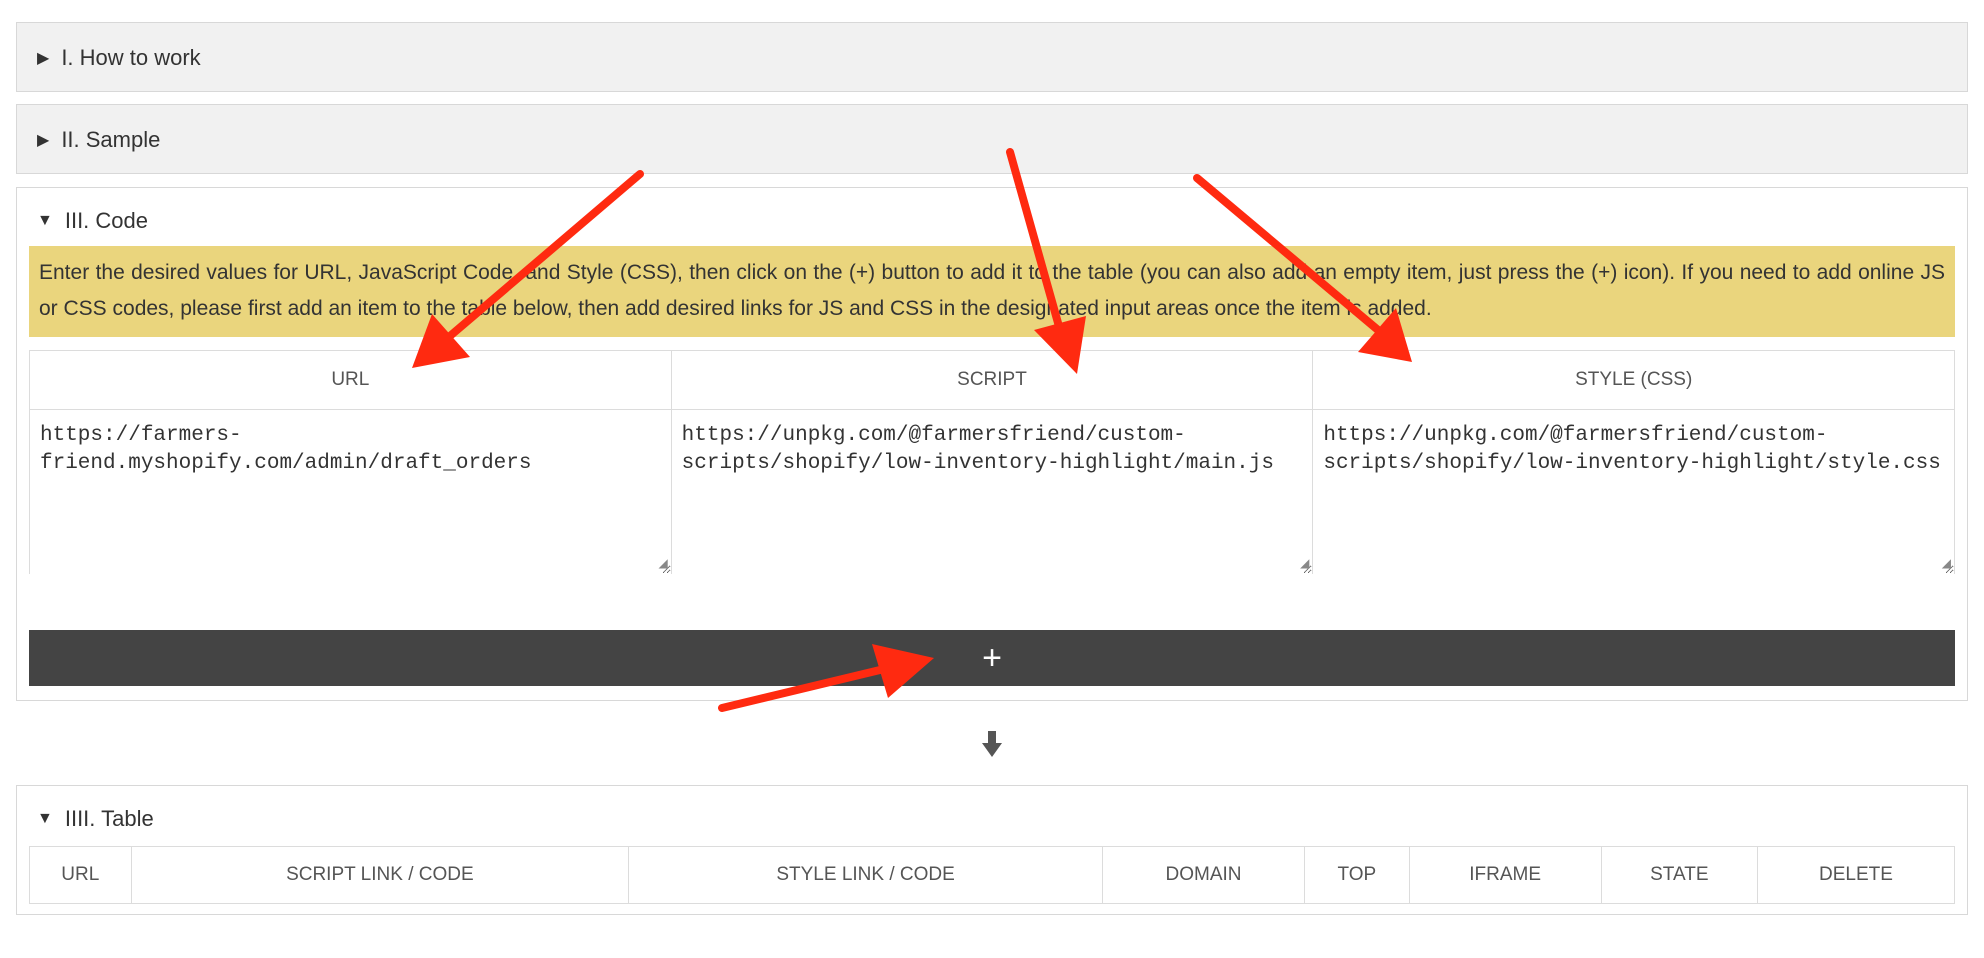 This screenshot has height=958, width=1984. I want to click on plus-icon: +, so click(992, 657).